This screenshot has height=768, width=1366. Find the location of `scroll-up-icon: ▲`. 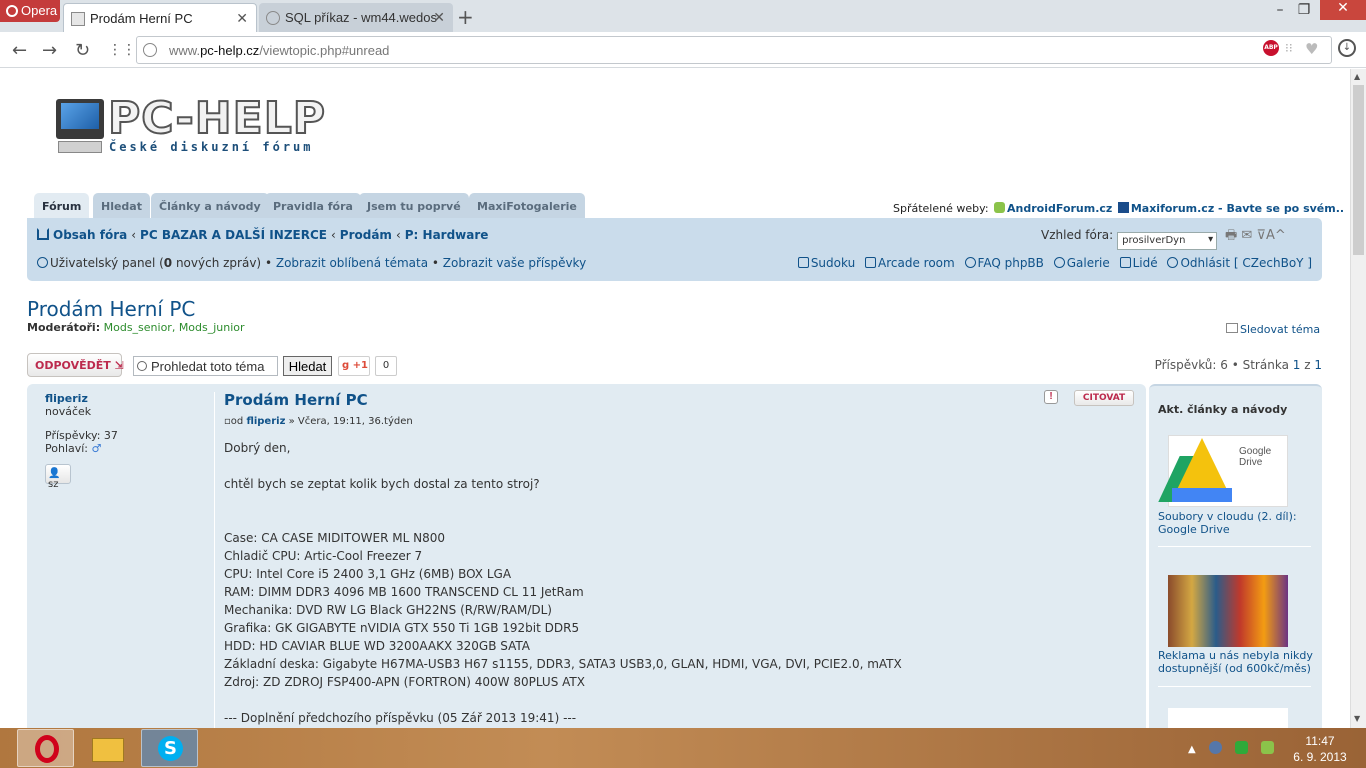

scroll-up-icon: ▲ is located at coordinates (1357, 76).